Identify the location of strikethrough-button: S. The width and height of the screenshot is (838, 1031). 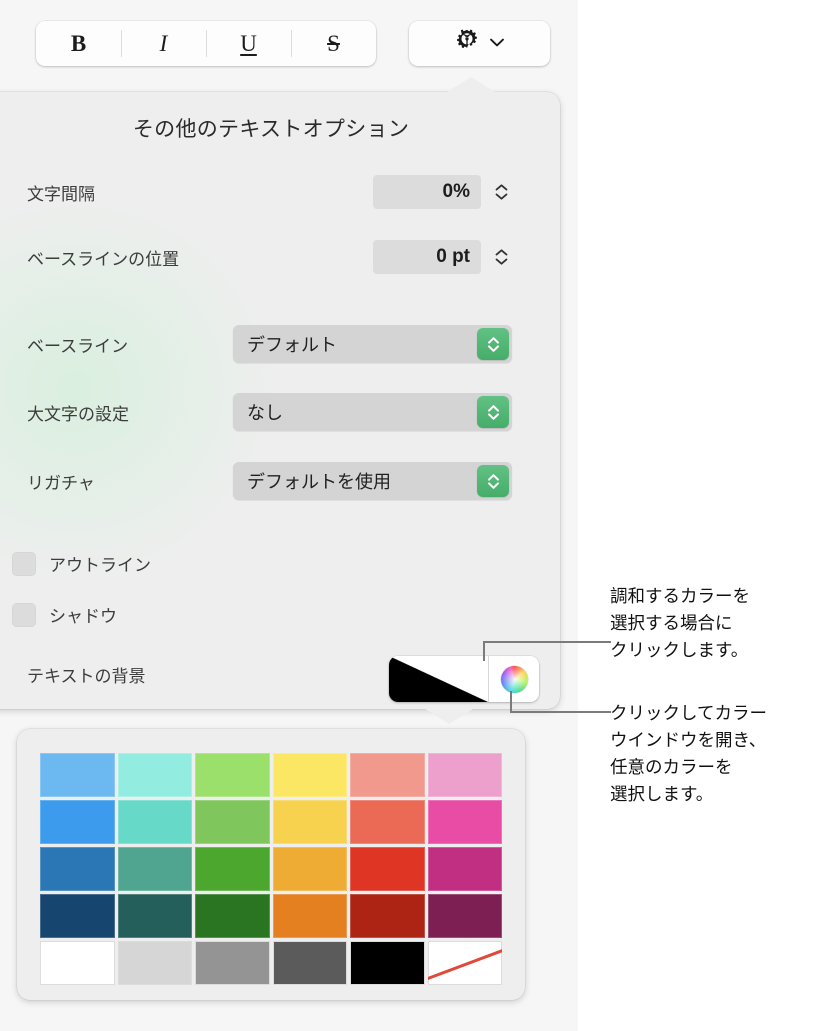
(333, 43).